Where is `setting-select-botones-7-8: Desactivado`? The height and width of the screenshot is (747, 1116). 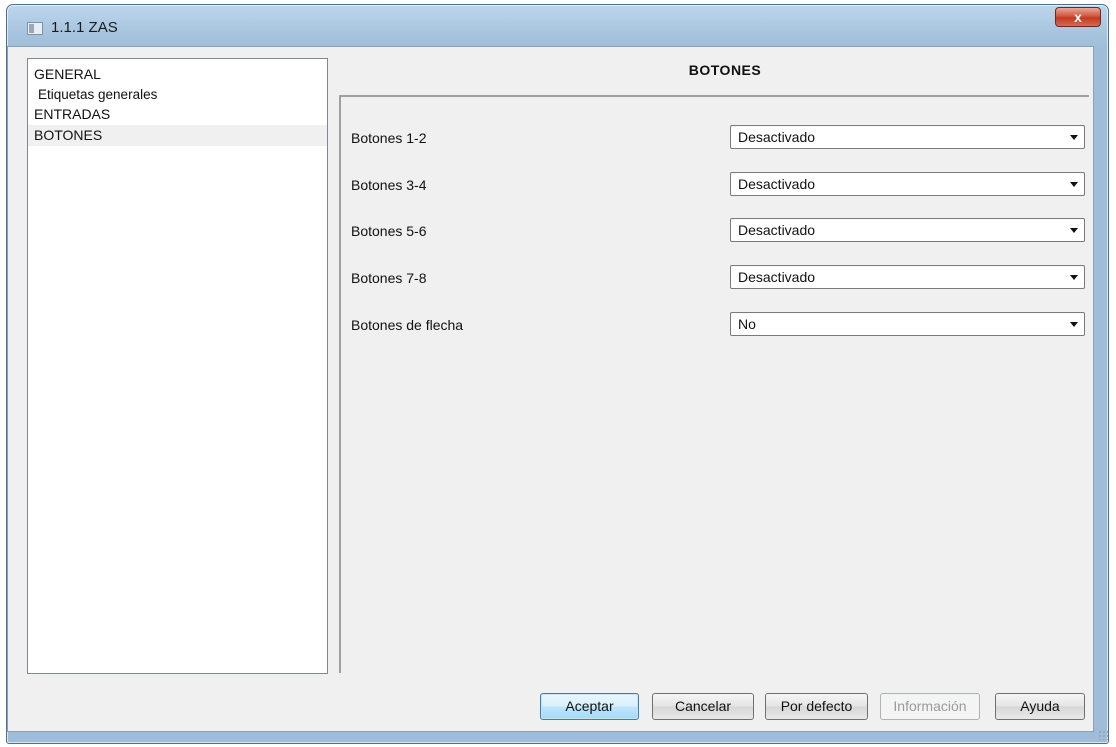
setting-select-botones-7-8: Desactivado is located at coordinates (907, 277).